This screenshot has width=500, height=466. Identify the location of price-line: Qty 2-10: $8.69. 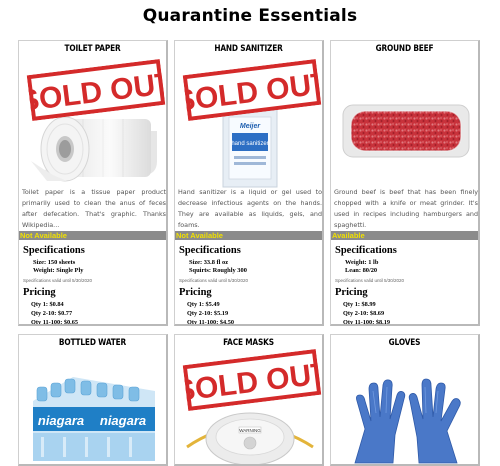
(364, 313).